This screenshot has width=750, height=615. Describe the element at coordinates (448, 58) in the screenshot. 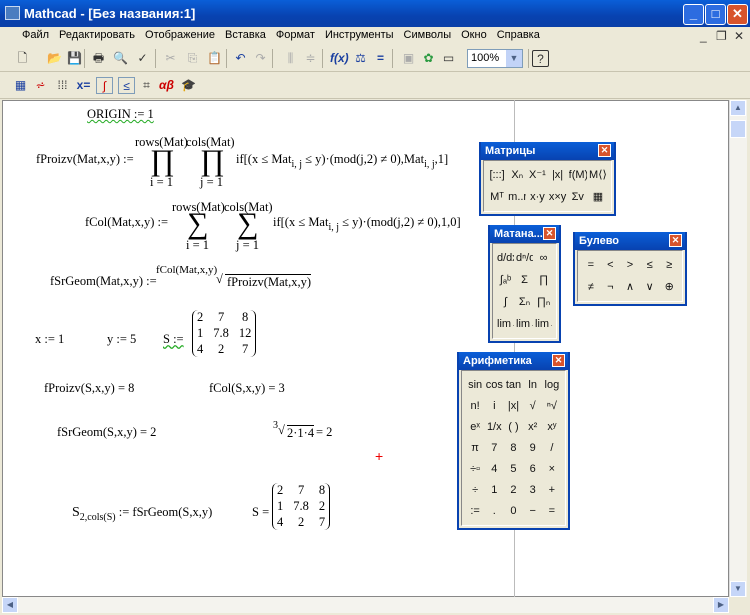

I see `window-icon: ▭` at that location.